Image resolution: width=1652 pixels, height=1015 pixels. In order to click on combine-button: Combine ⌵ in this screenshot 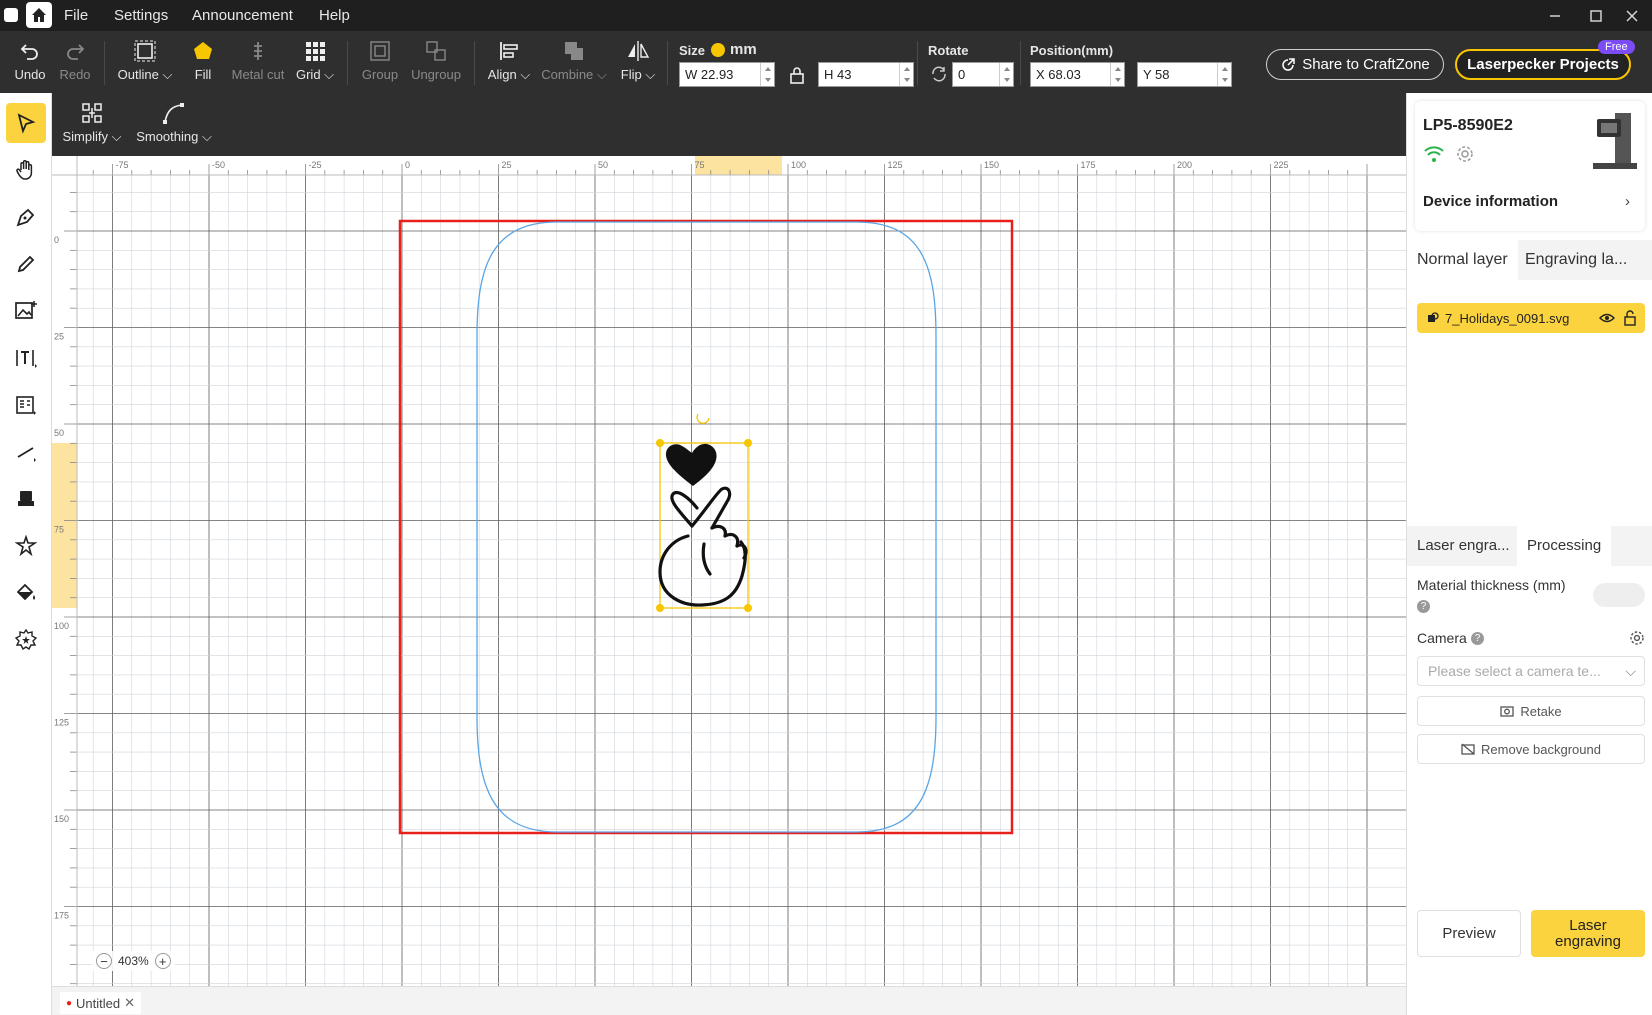, I will do `click(574, 61)`.